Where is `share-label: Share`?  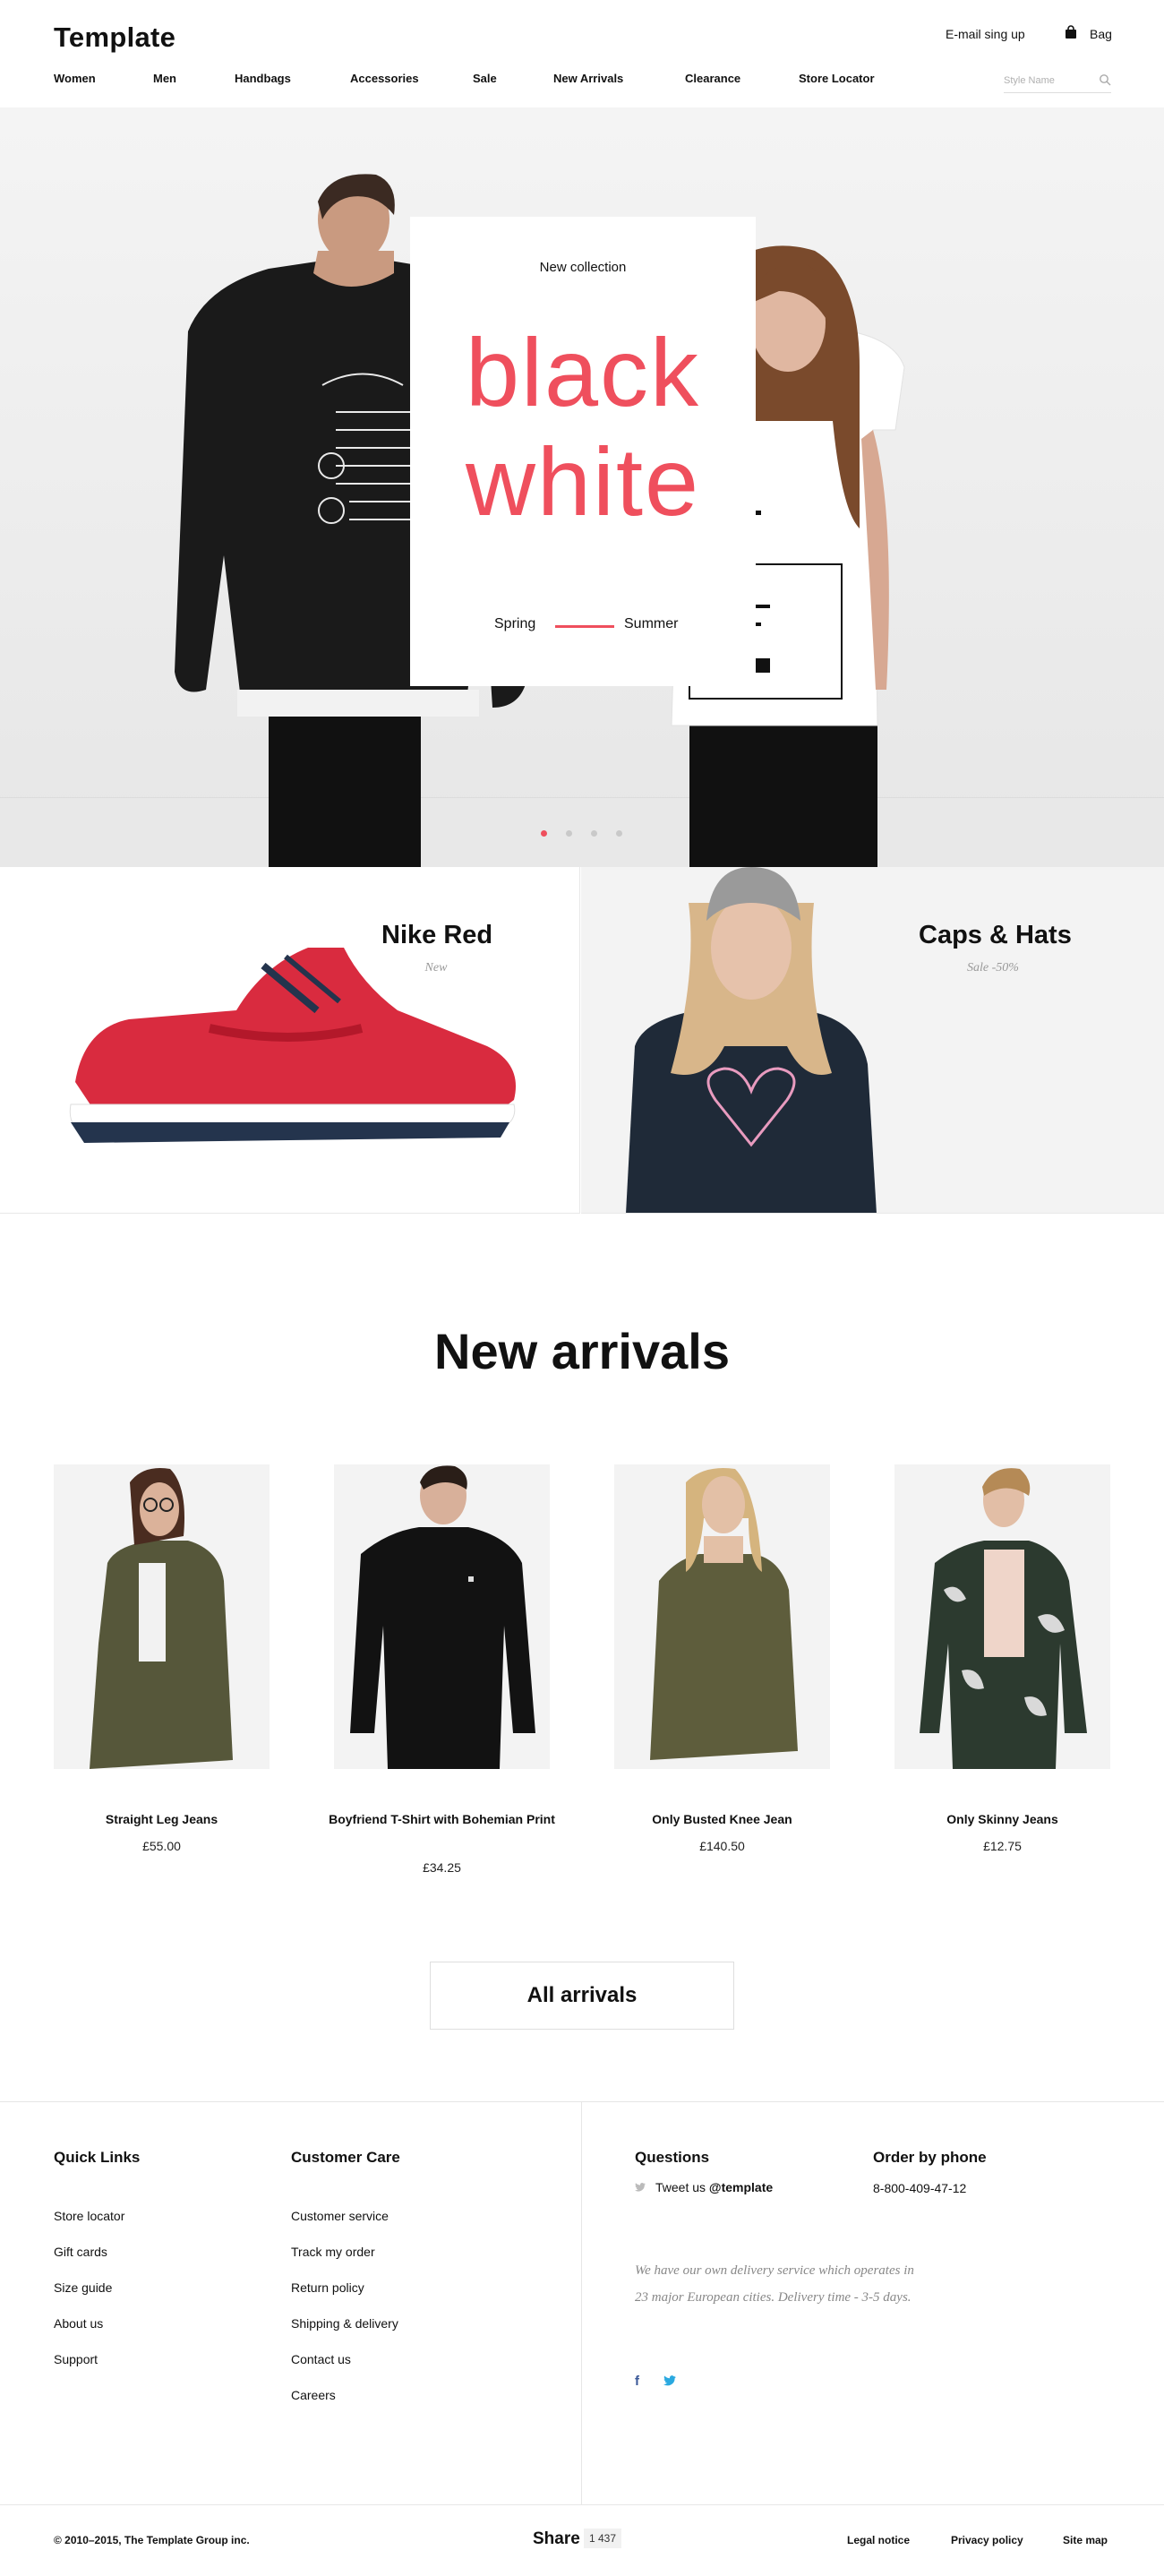
share-label: Share is located at coordinates (556, 2539).